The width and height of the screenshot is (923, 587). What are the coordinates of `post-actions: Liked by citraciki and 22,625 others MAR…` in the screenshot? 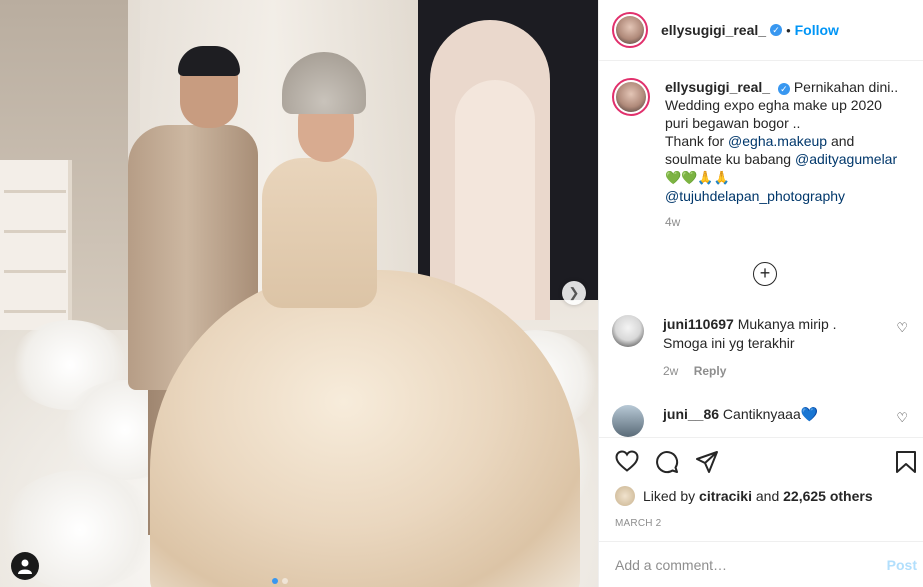 It's located at (761, 512).